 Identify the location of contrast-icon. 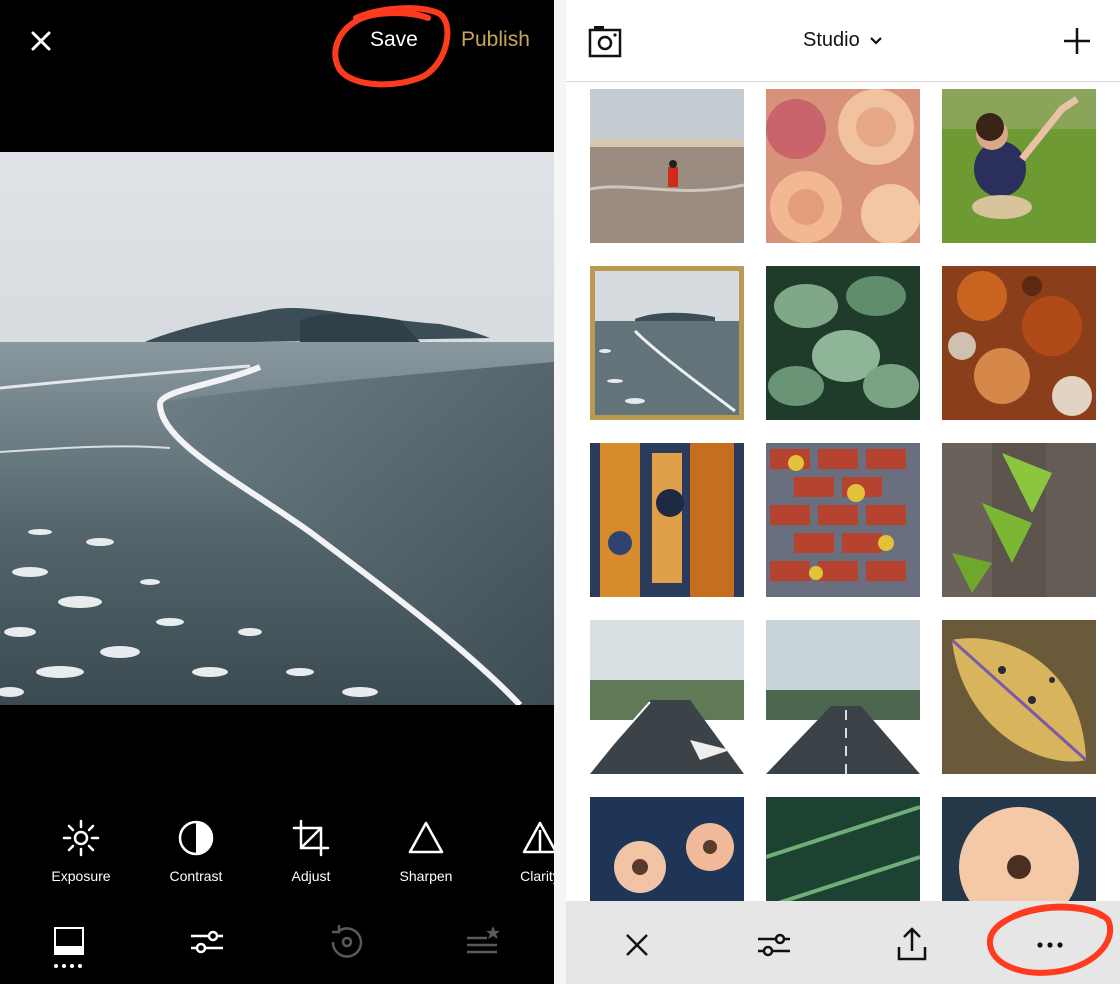
(196, 838).